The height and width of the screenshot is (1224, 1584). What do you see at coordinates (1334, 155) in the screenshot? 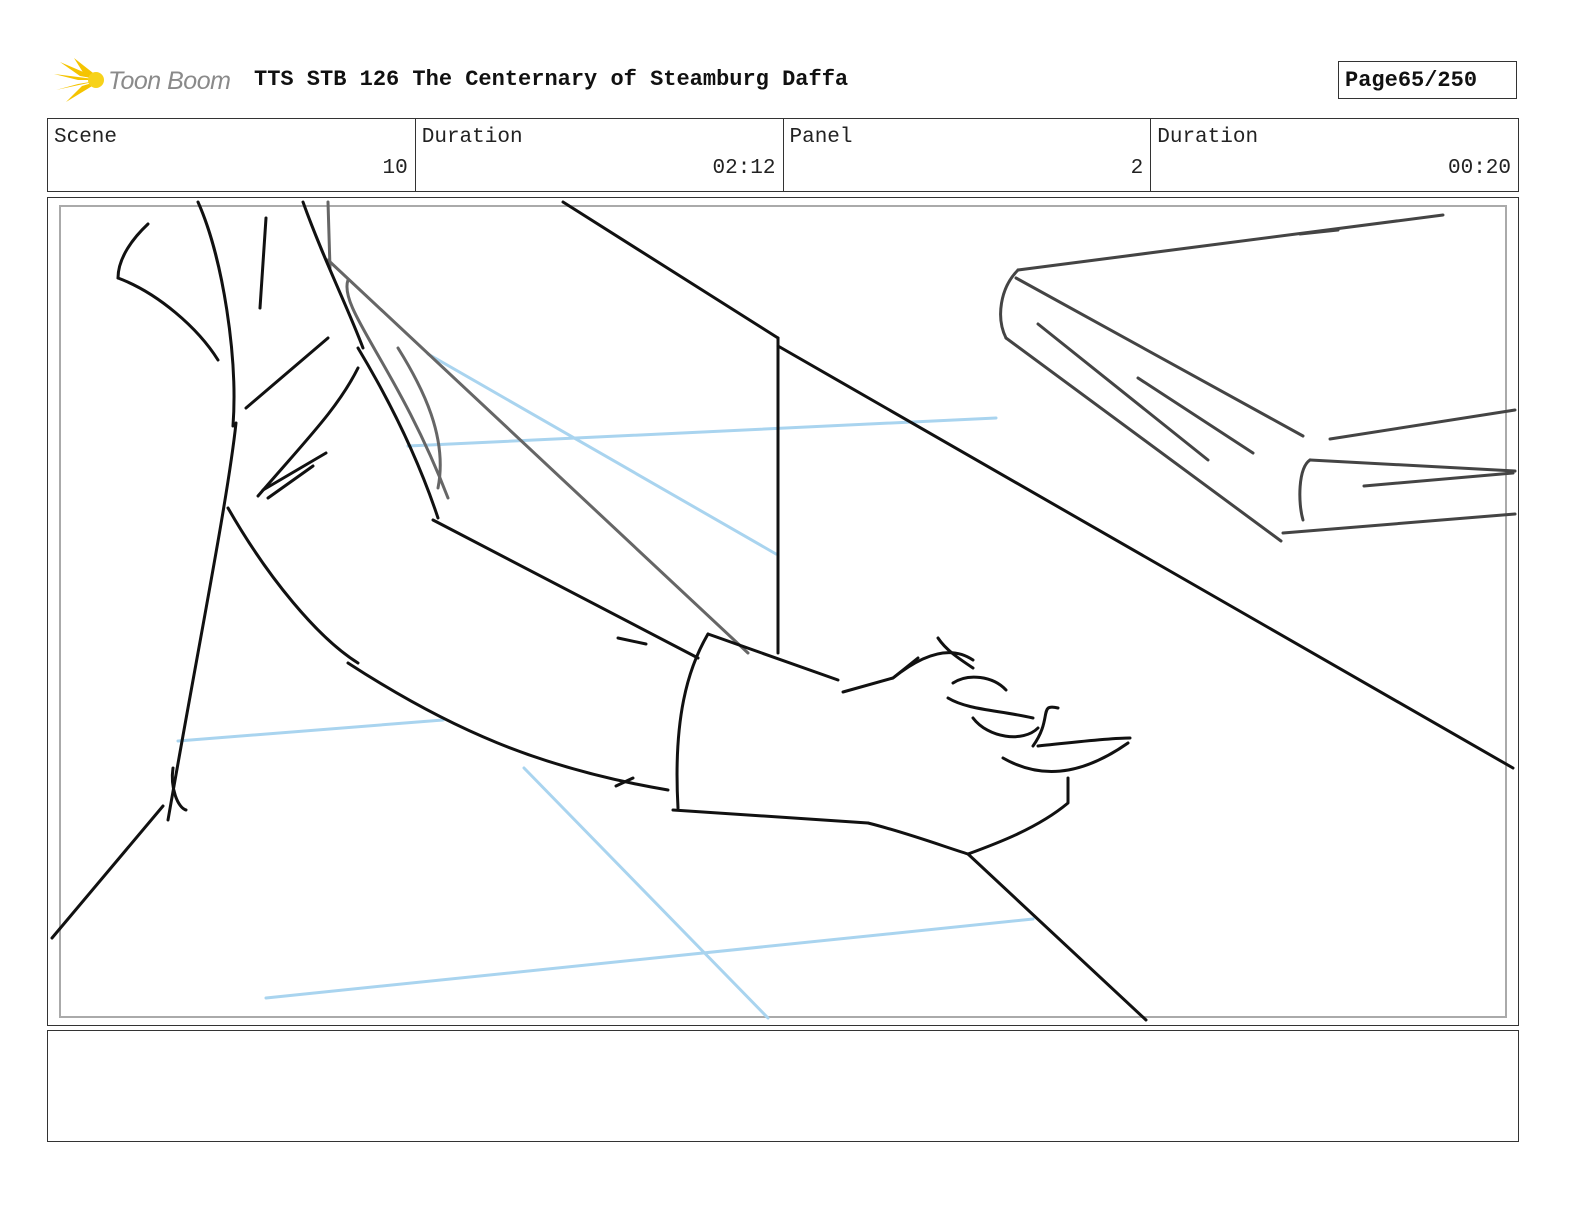
I see `panel-duration-cell: Duration 00:20` at bounding box center [1334, 155].